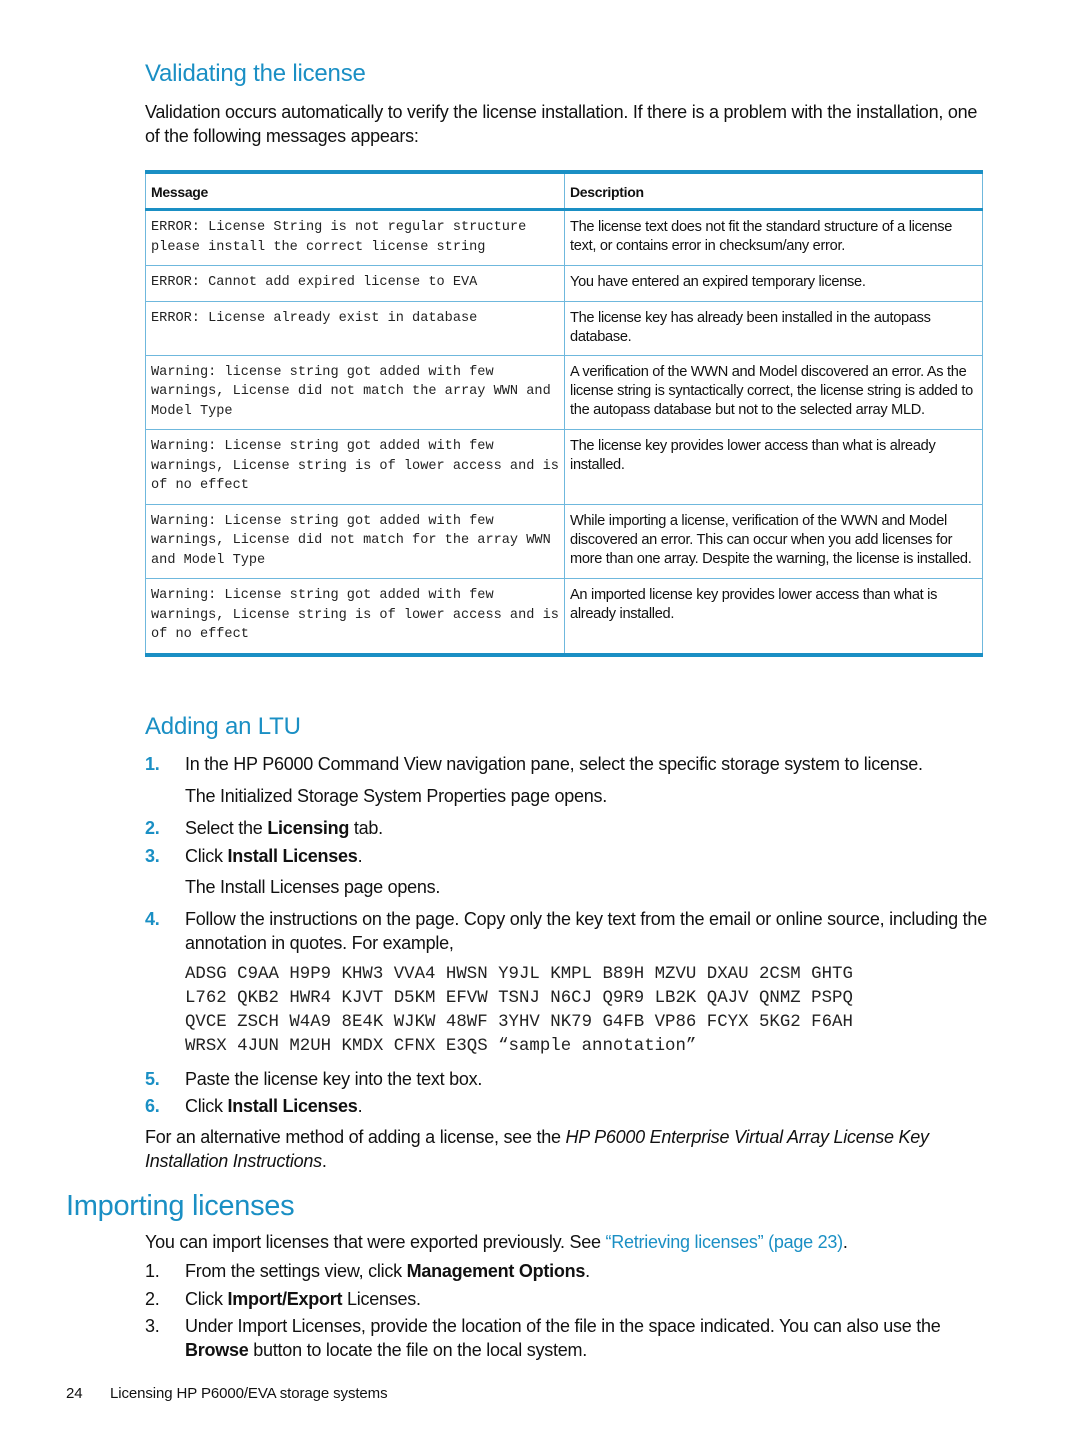 This screenshot has width=1080, height=1438. Describe the element at coordinates (296, 1271) in the screenshot. I see `step-text-pre: From the settings view, click` at that location.